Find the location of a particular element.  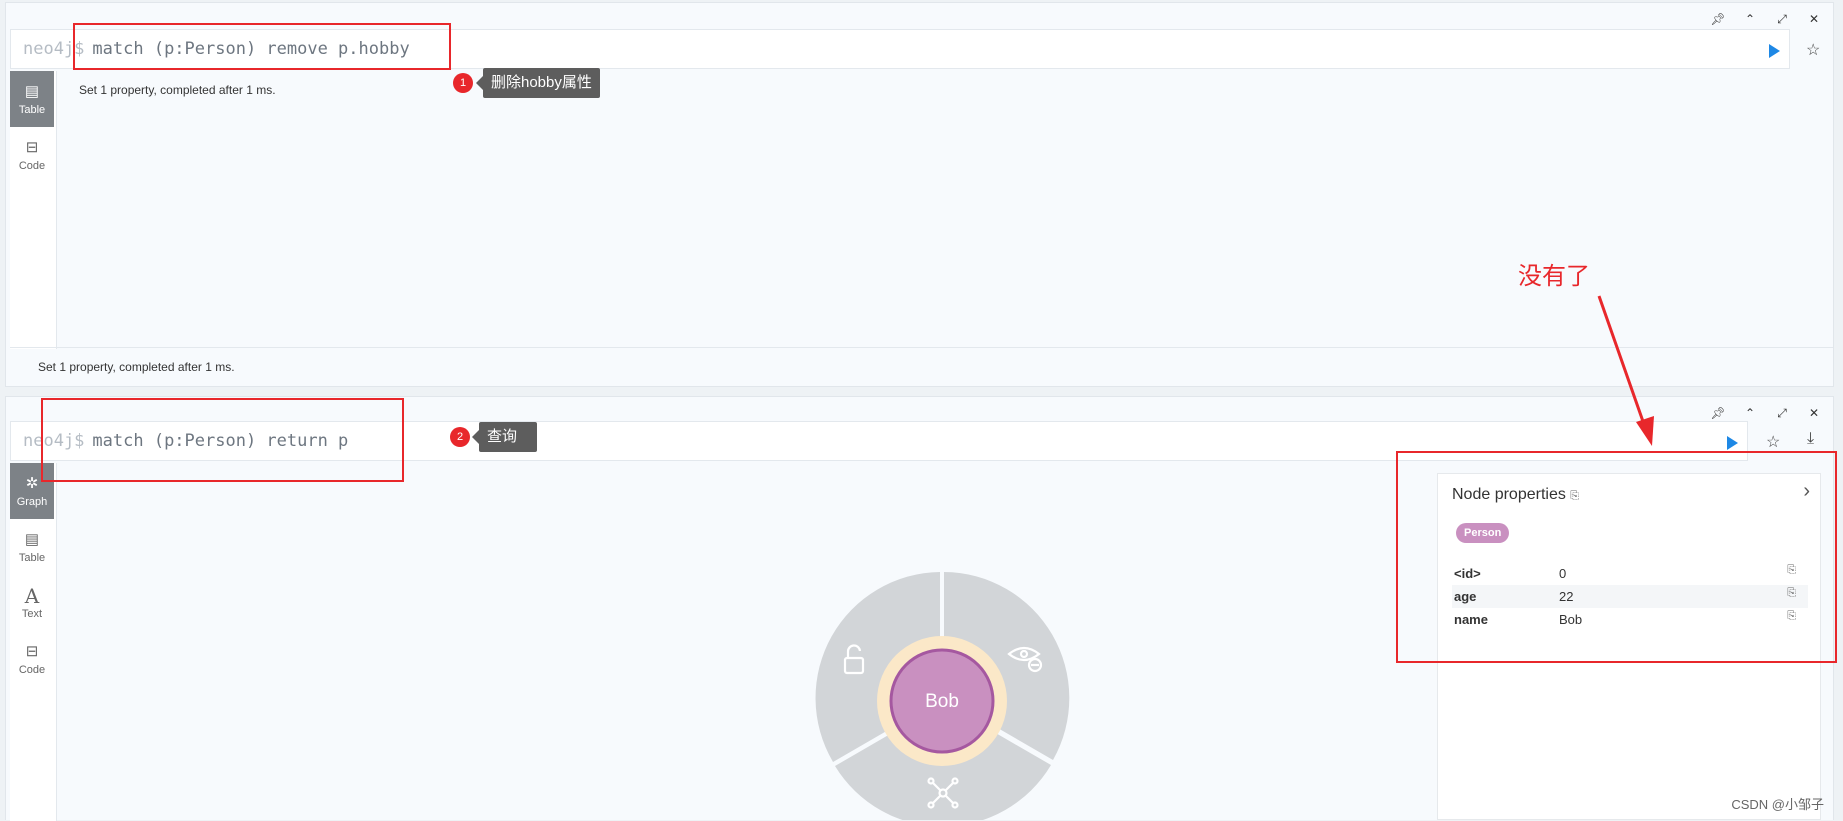

tab-graph-label: Graph is located at coordinates (32, 501).